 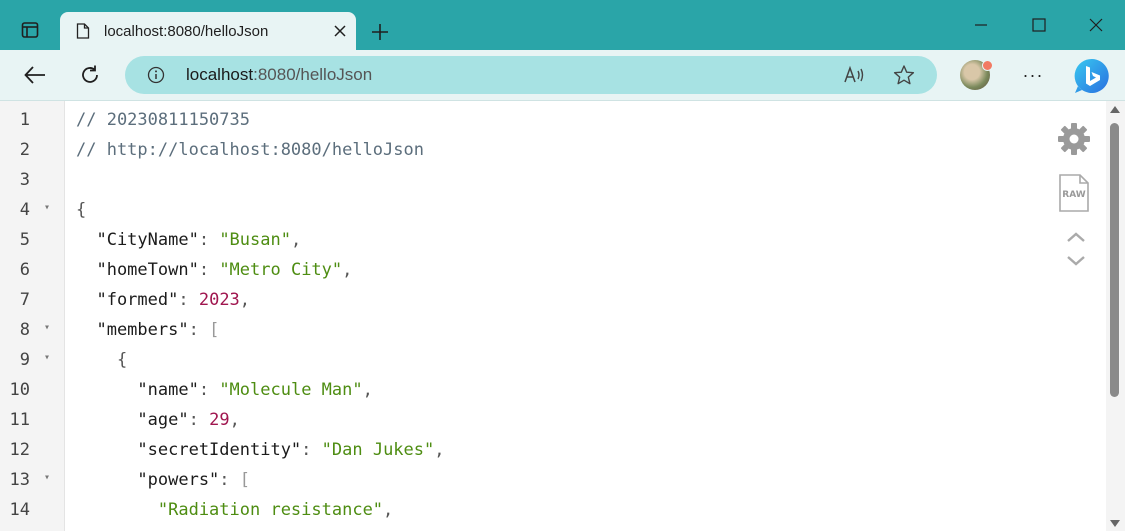 I want to click on url-path: :8080/helloJson, so click(x=313, y=74).